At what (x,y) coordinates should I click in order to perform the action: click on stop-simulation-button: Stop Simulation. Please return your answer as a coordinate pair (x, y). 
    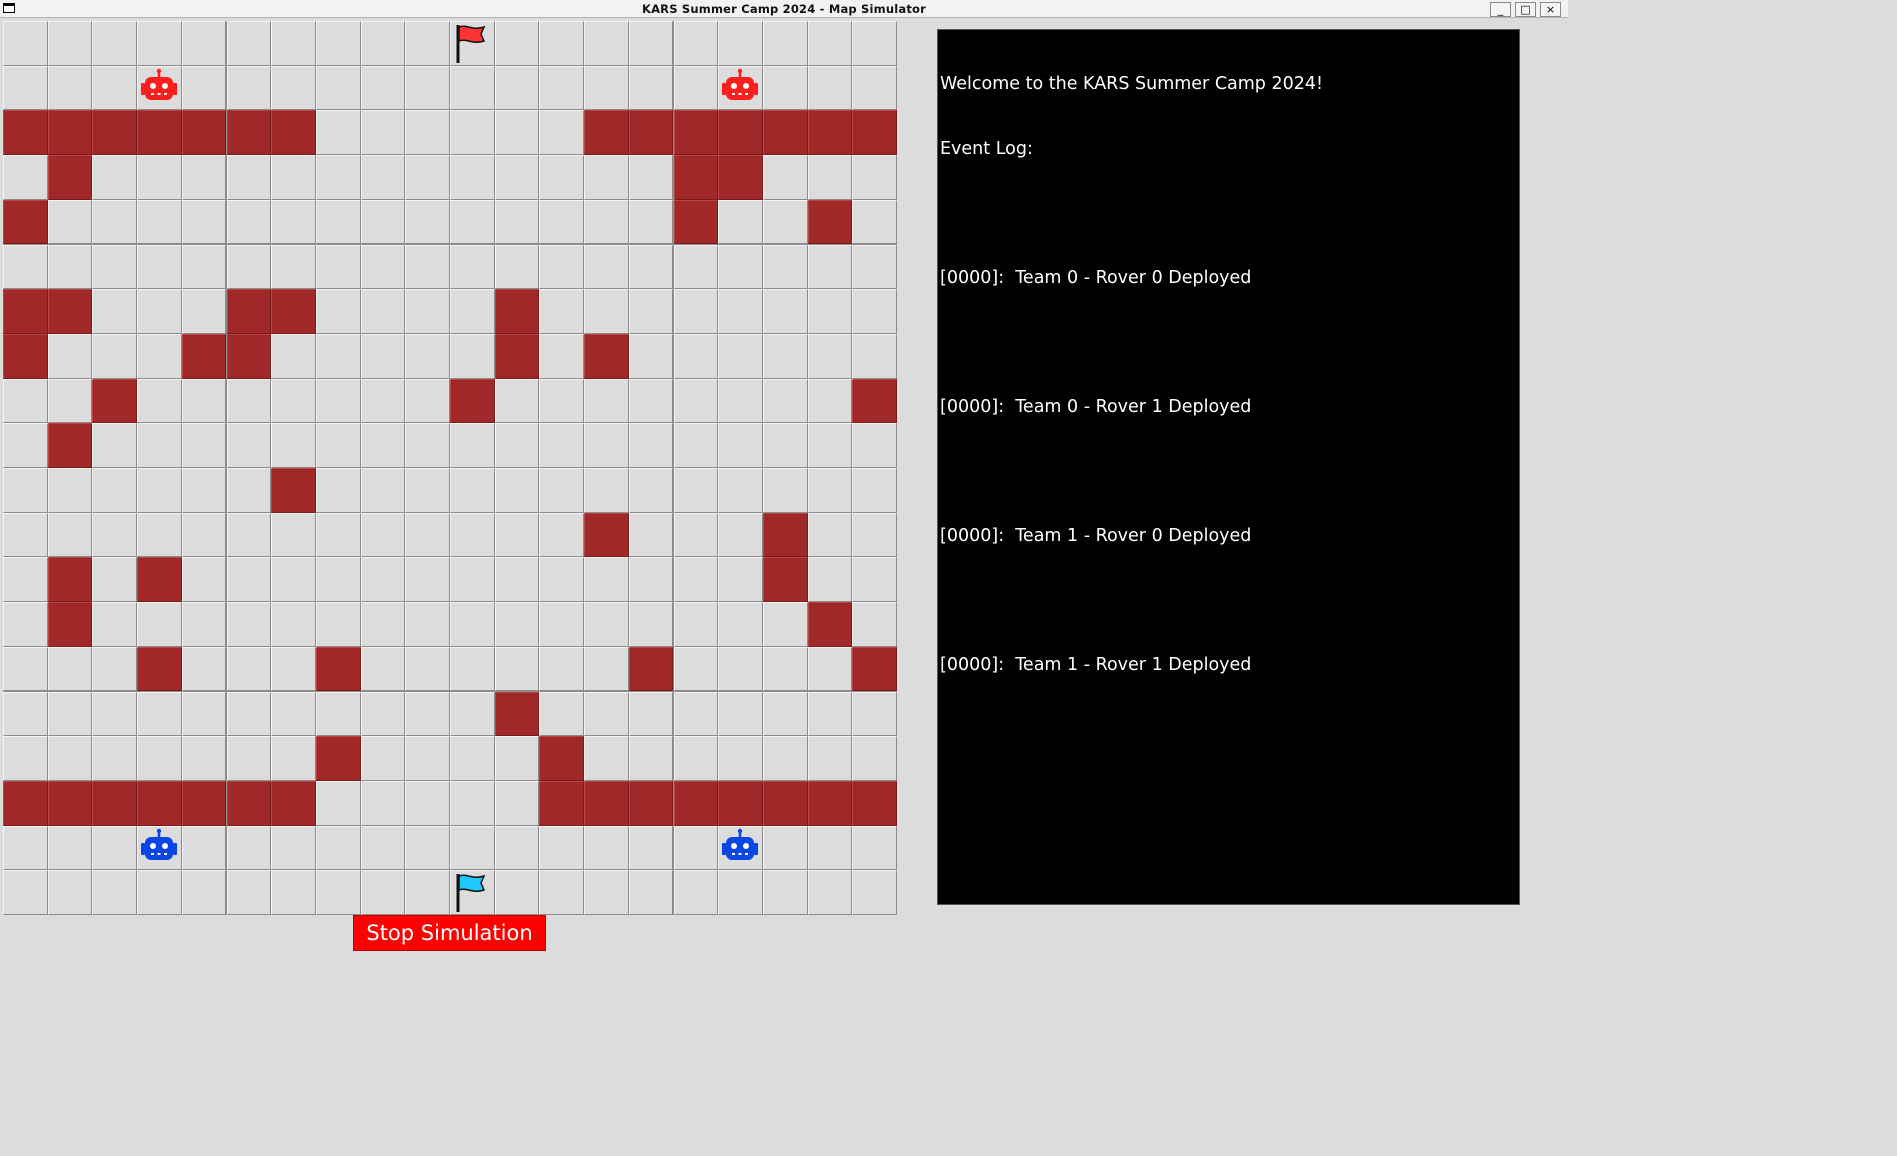
    Looking at the image, I should click on (449, 933).